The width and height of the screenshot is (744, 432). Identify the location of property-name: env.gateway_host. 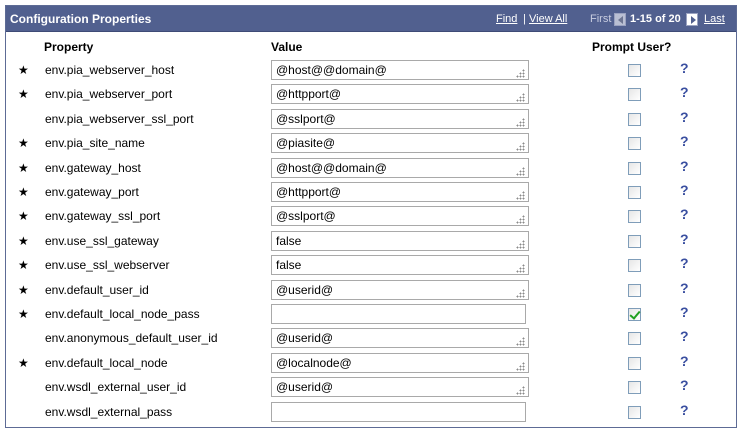
(93, 168).